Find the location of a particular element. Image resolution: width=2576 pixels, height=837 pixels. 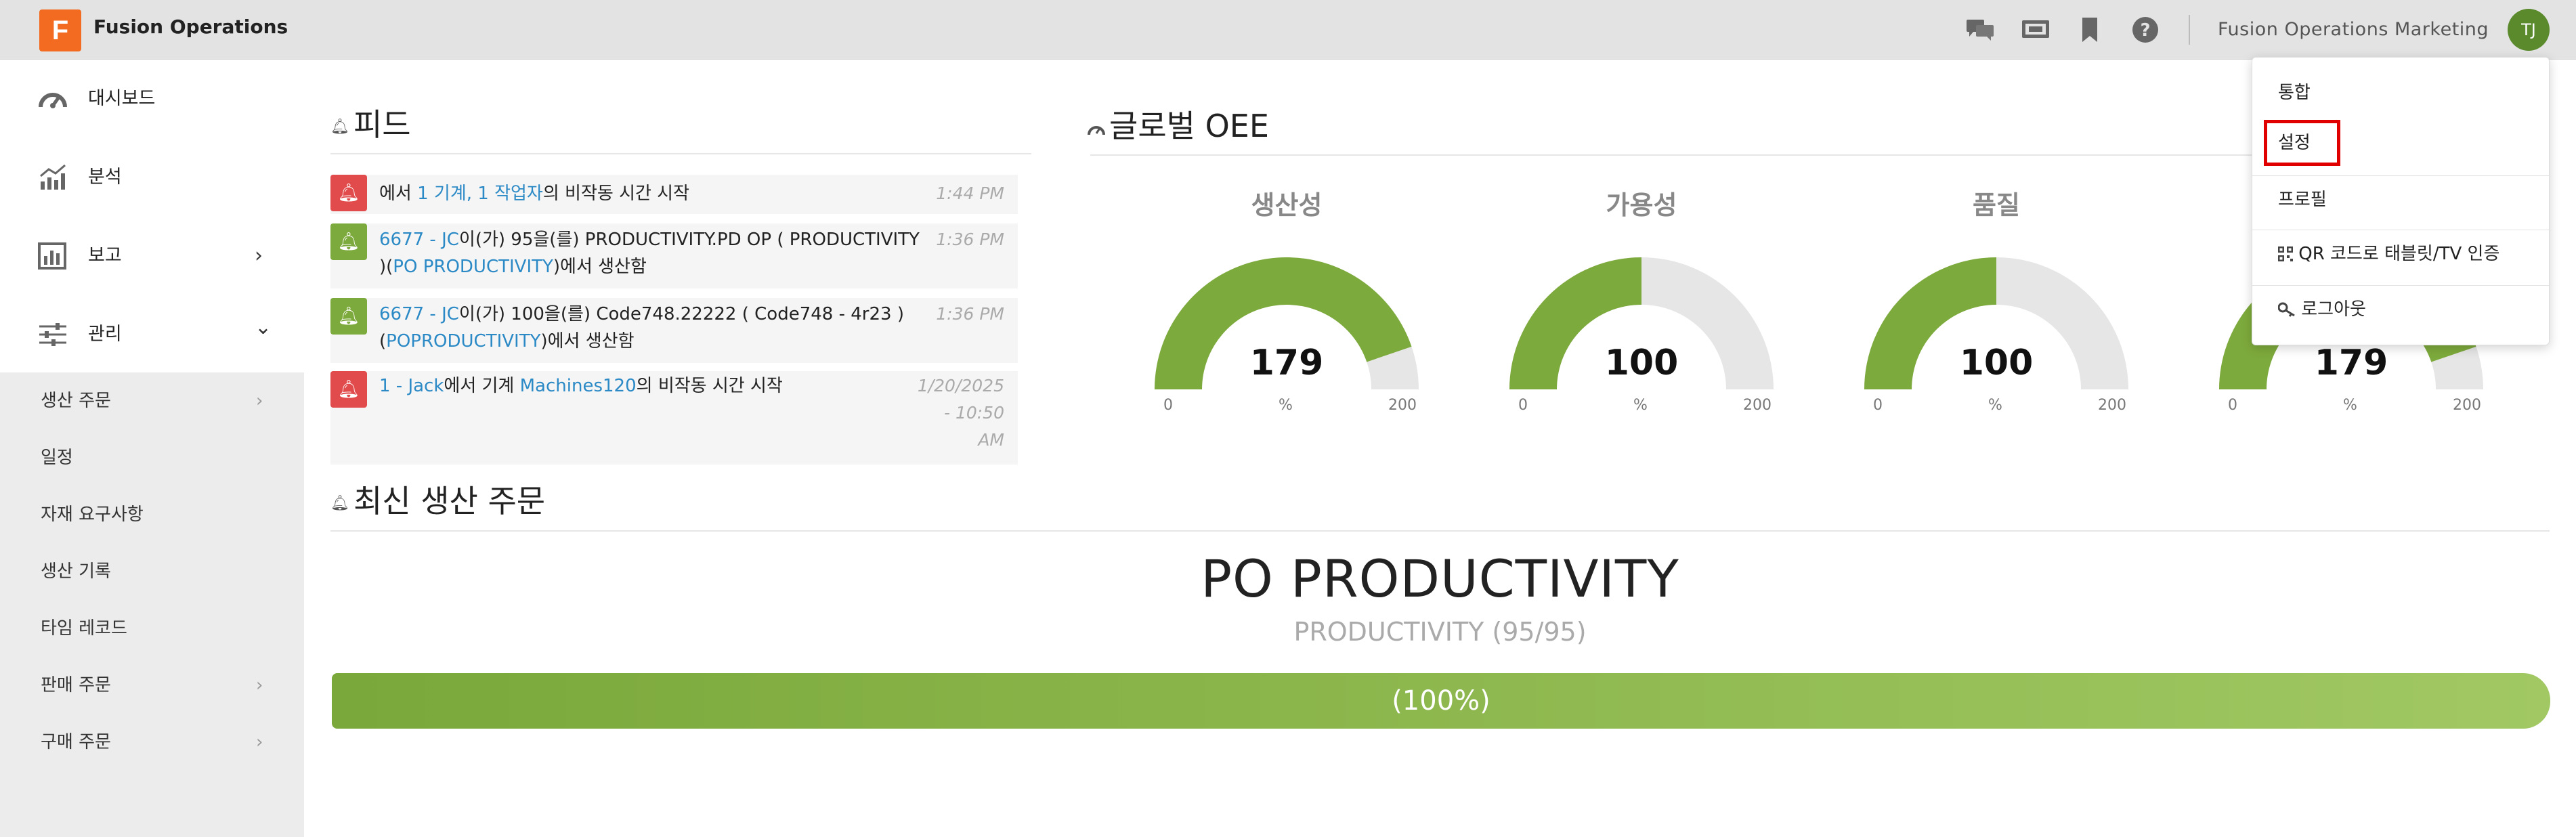

gauge-value: 179 is located at coordinates (1286, 363).